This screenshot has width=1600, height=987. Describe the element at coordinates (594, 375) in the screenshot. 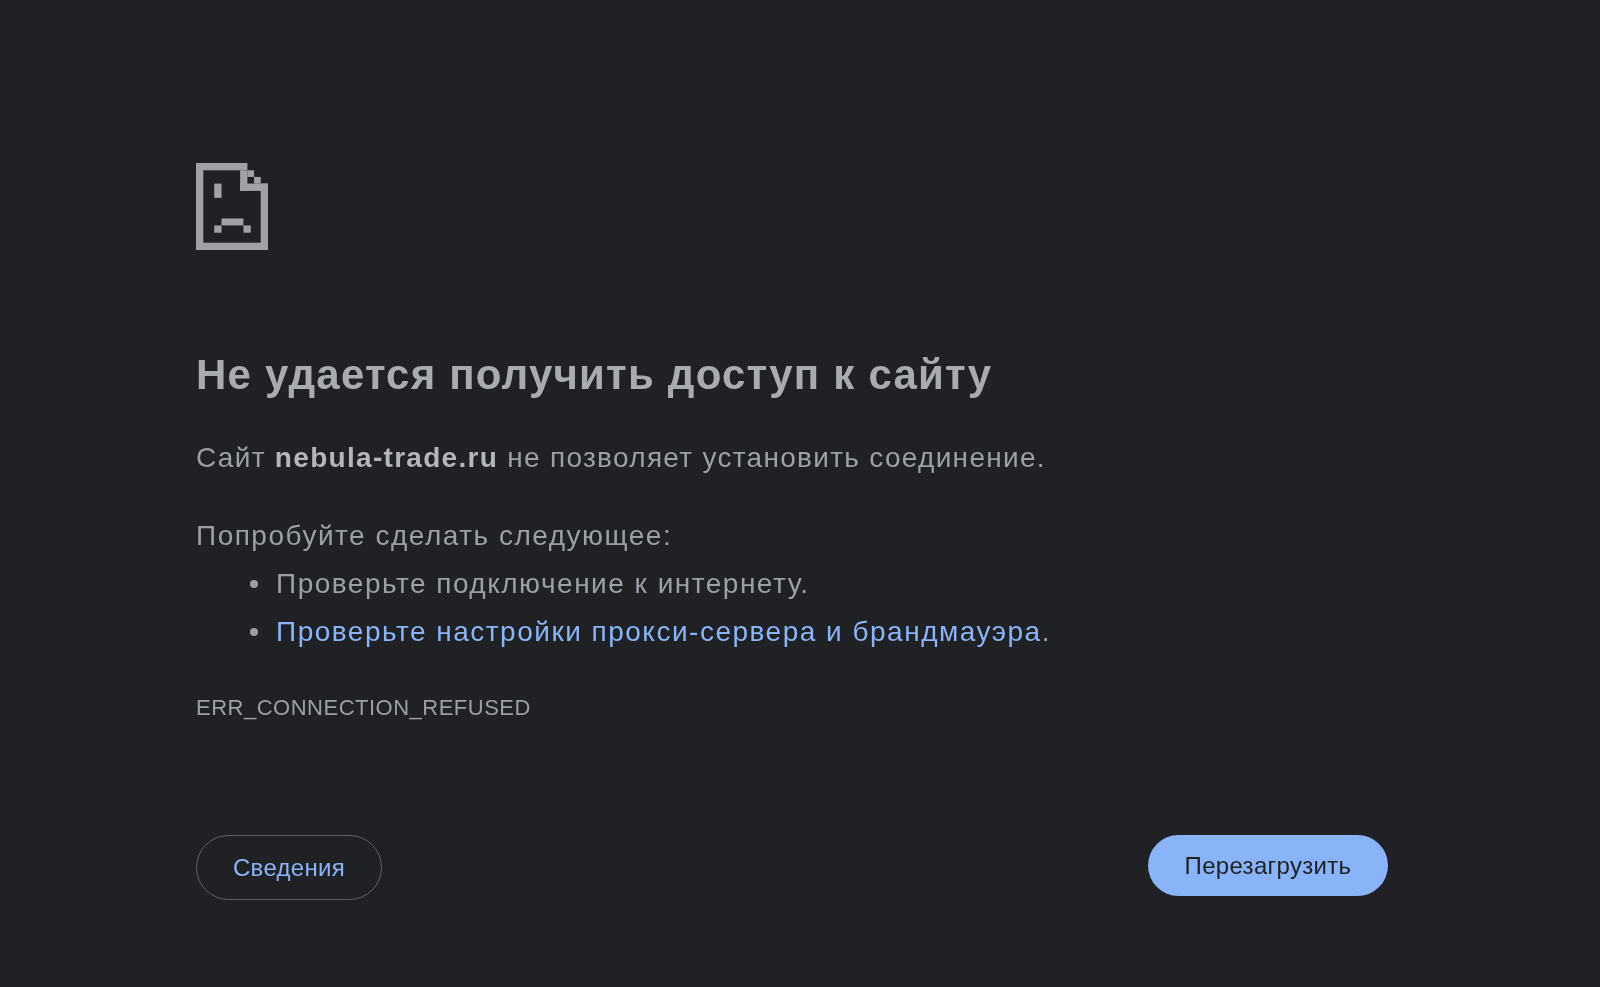

I see `error-heading: Не удается получить доступ к сайту` at that location.